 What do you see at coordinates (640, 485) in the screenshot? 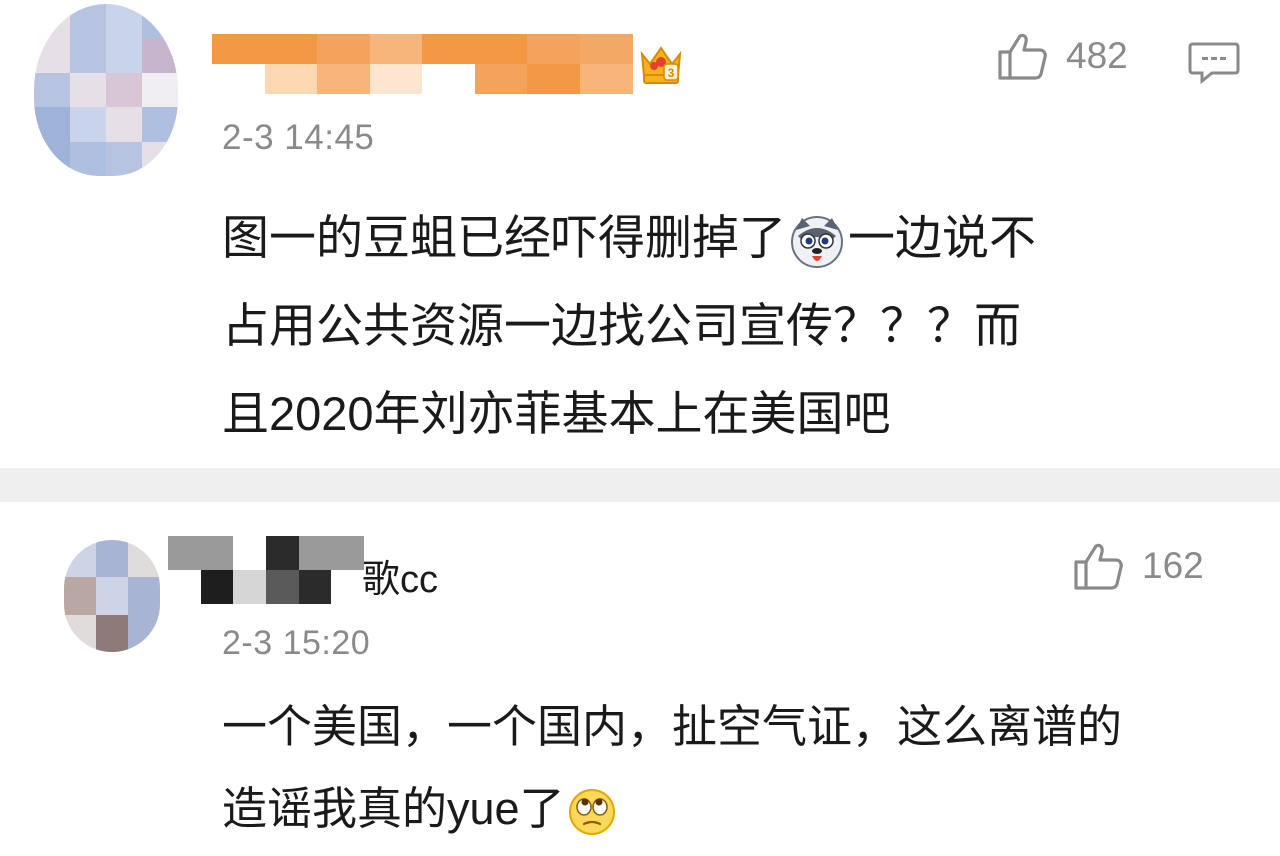
I see `comment-divider` at bounding box center [640, 485].